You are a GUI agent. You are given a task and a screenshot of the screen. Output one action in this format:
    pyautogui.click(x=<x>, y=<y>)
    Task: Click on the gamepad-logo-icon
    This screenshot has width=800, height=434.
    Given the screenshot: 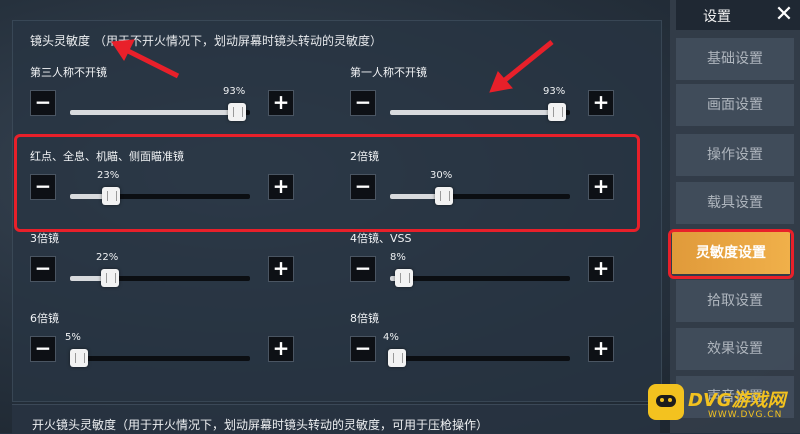 What is the action you would take?
    pyautogui.click(x=666, y=402)
    